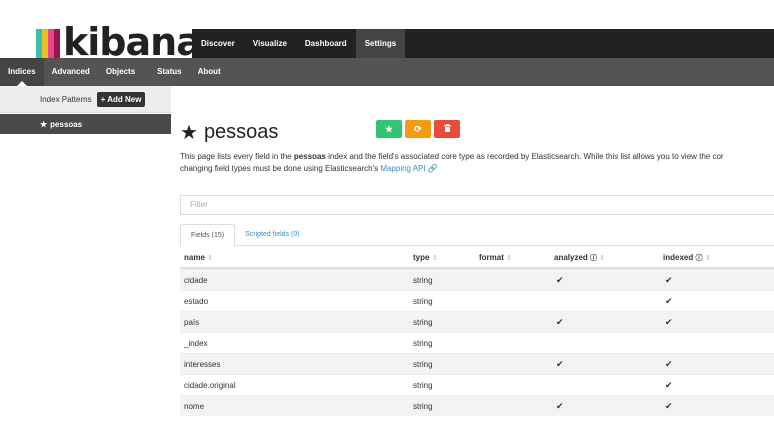 The width and height of the screenshot is (774, 429). What do you see at coordinates (516, 257) in the screenshot?
I see `col-format-header: format ⇕` at bounding box center [516, 257].